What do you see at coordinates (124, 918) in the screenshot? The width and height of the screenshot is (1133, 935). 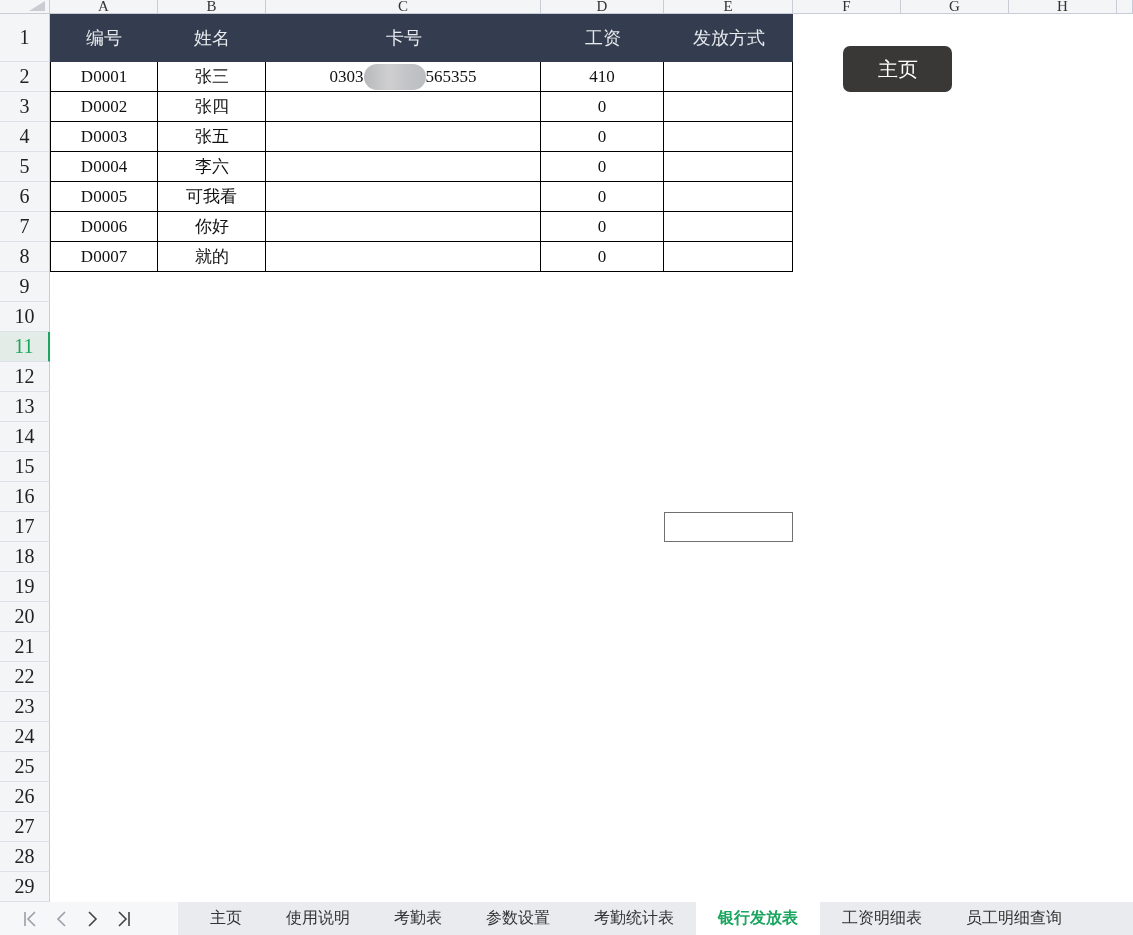 I see `last-sheet-icon` at bounding box center [124, 918].